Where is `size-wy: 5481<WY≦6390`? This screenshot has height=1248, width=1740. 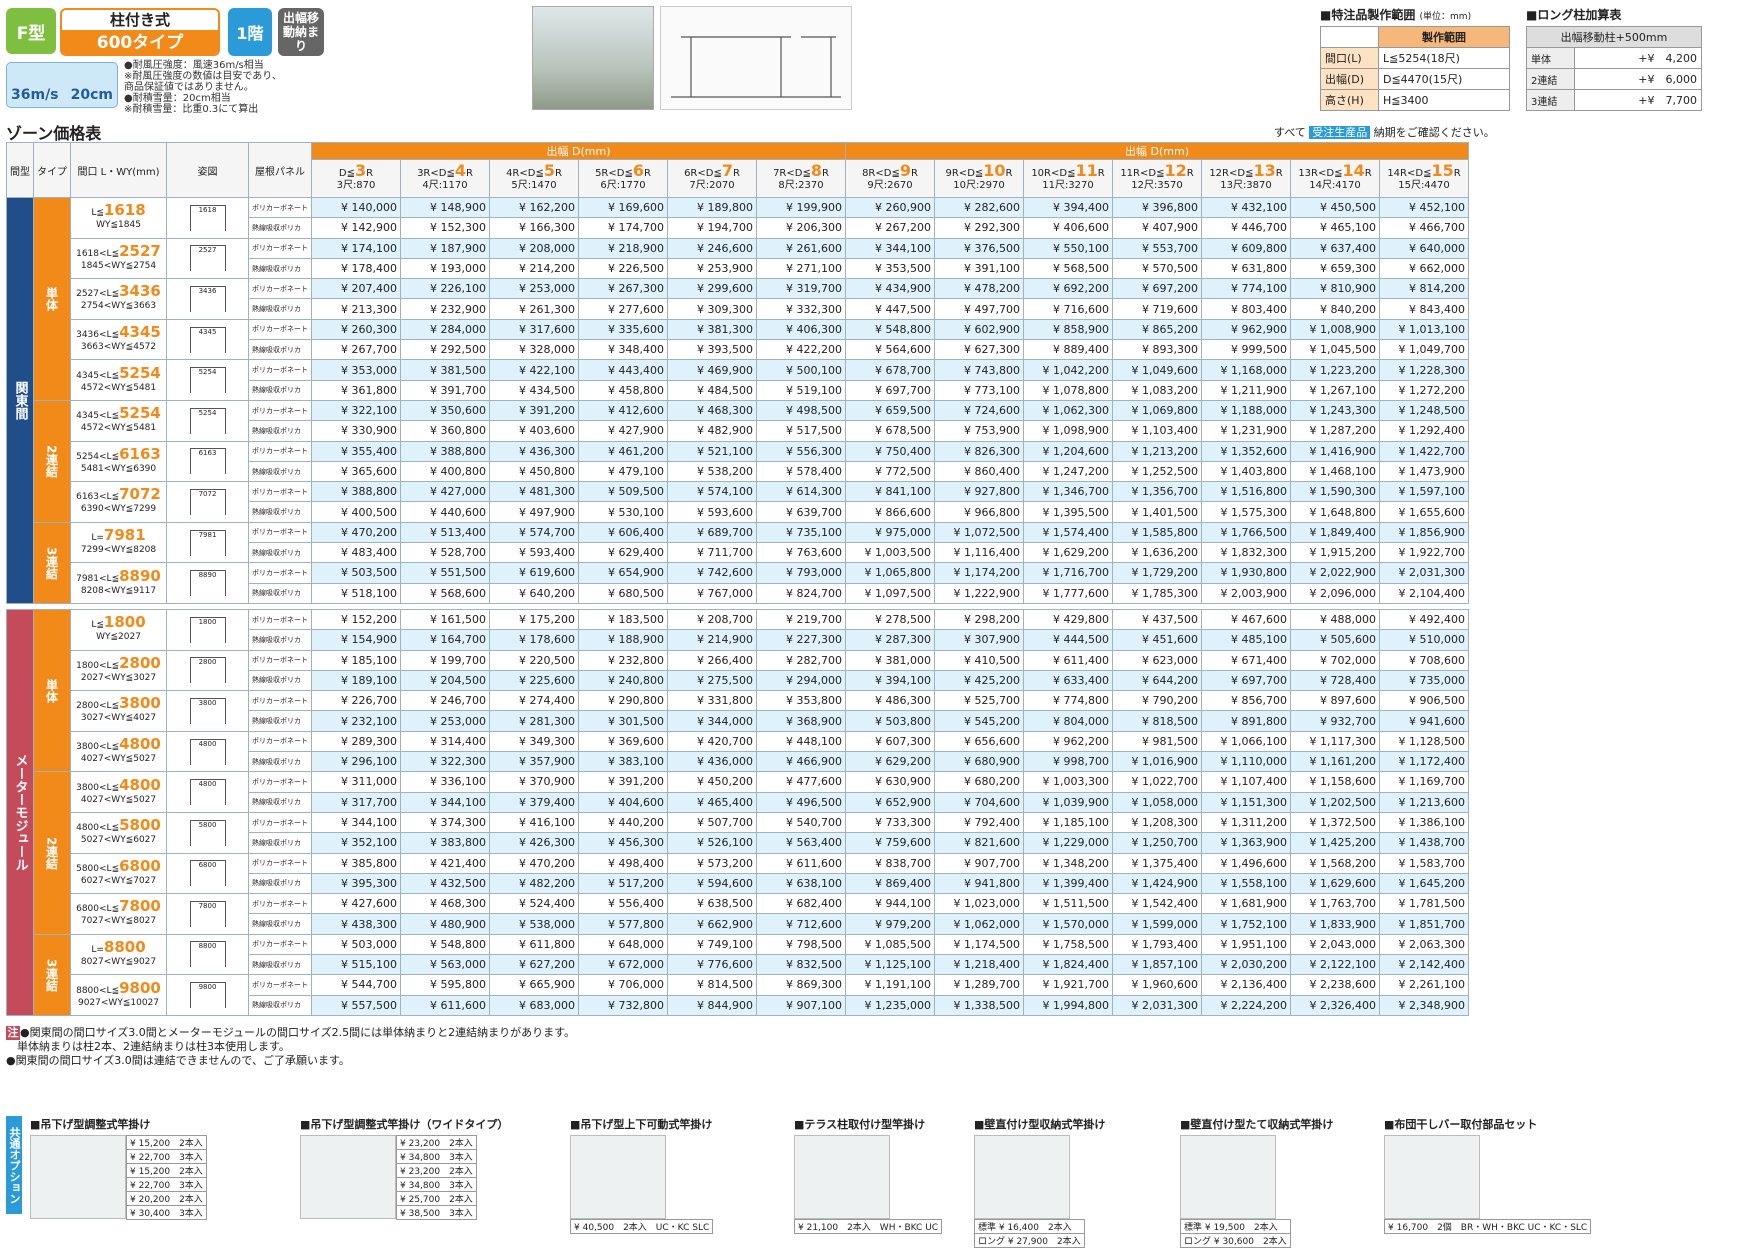 size-wy: 5481<WY≦6390 is located at coordinates (118, 468).